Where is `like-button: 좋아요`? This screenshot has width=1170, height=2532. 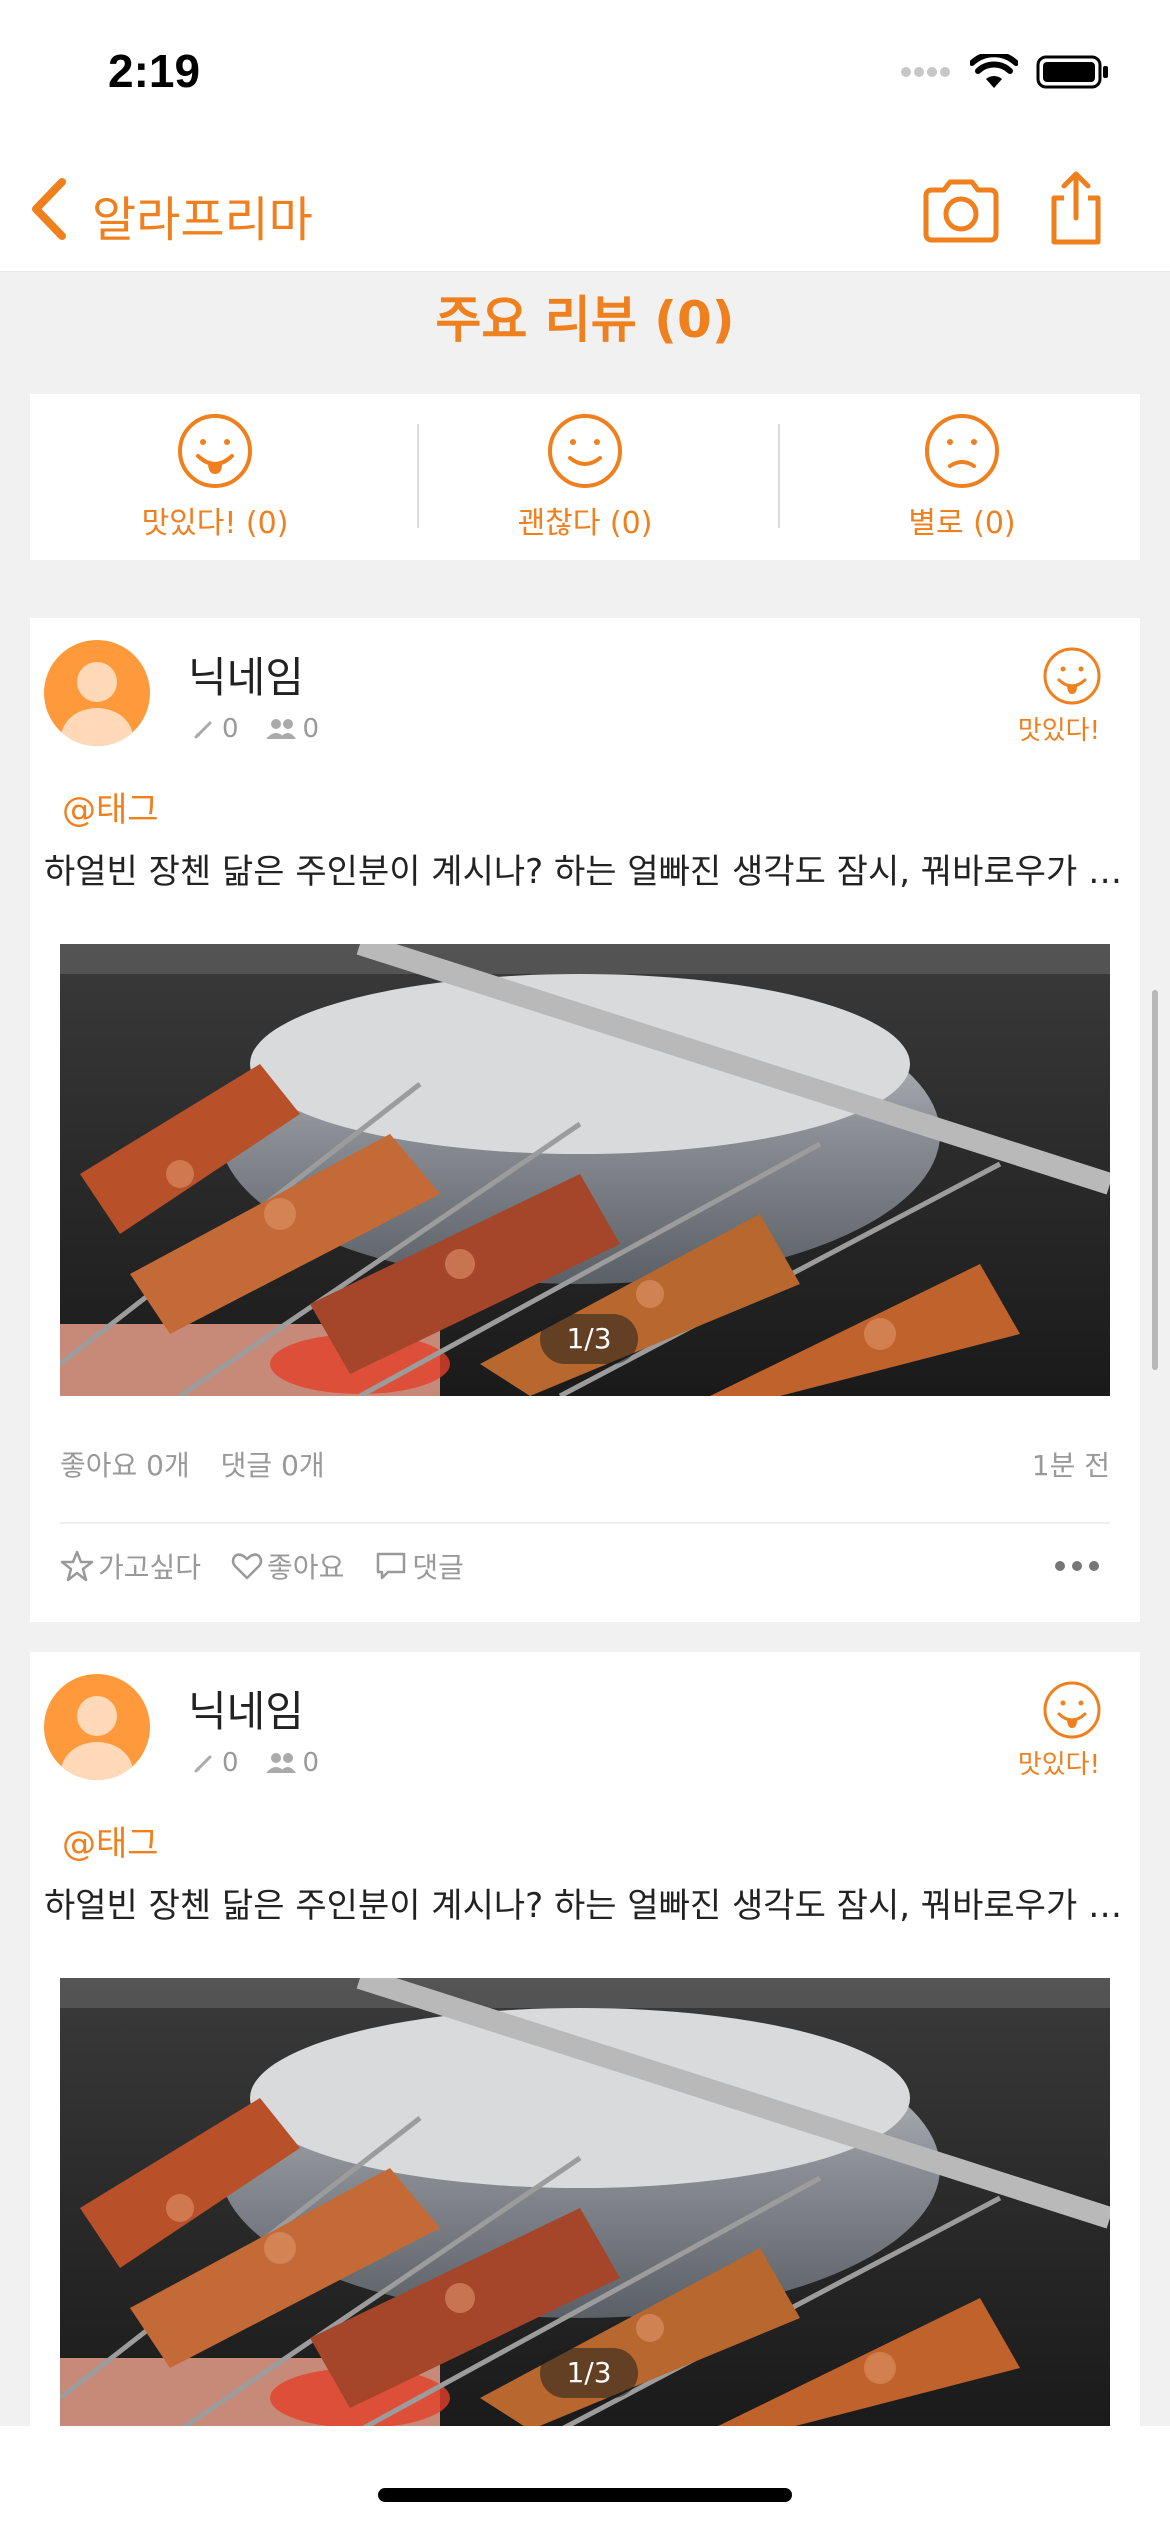
like-button: 좋아요 is located at coordinates (287, 1566).